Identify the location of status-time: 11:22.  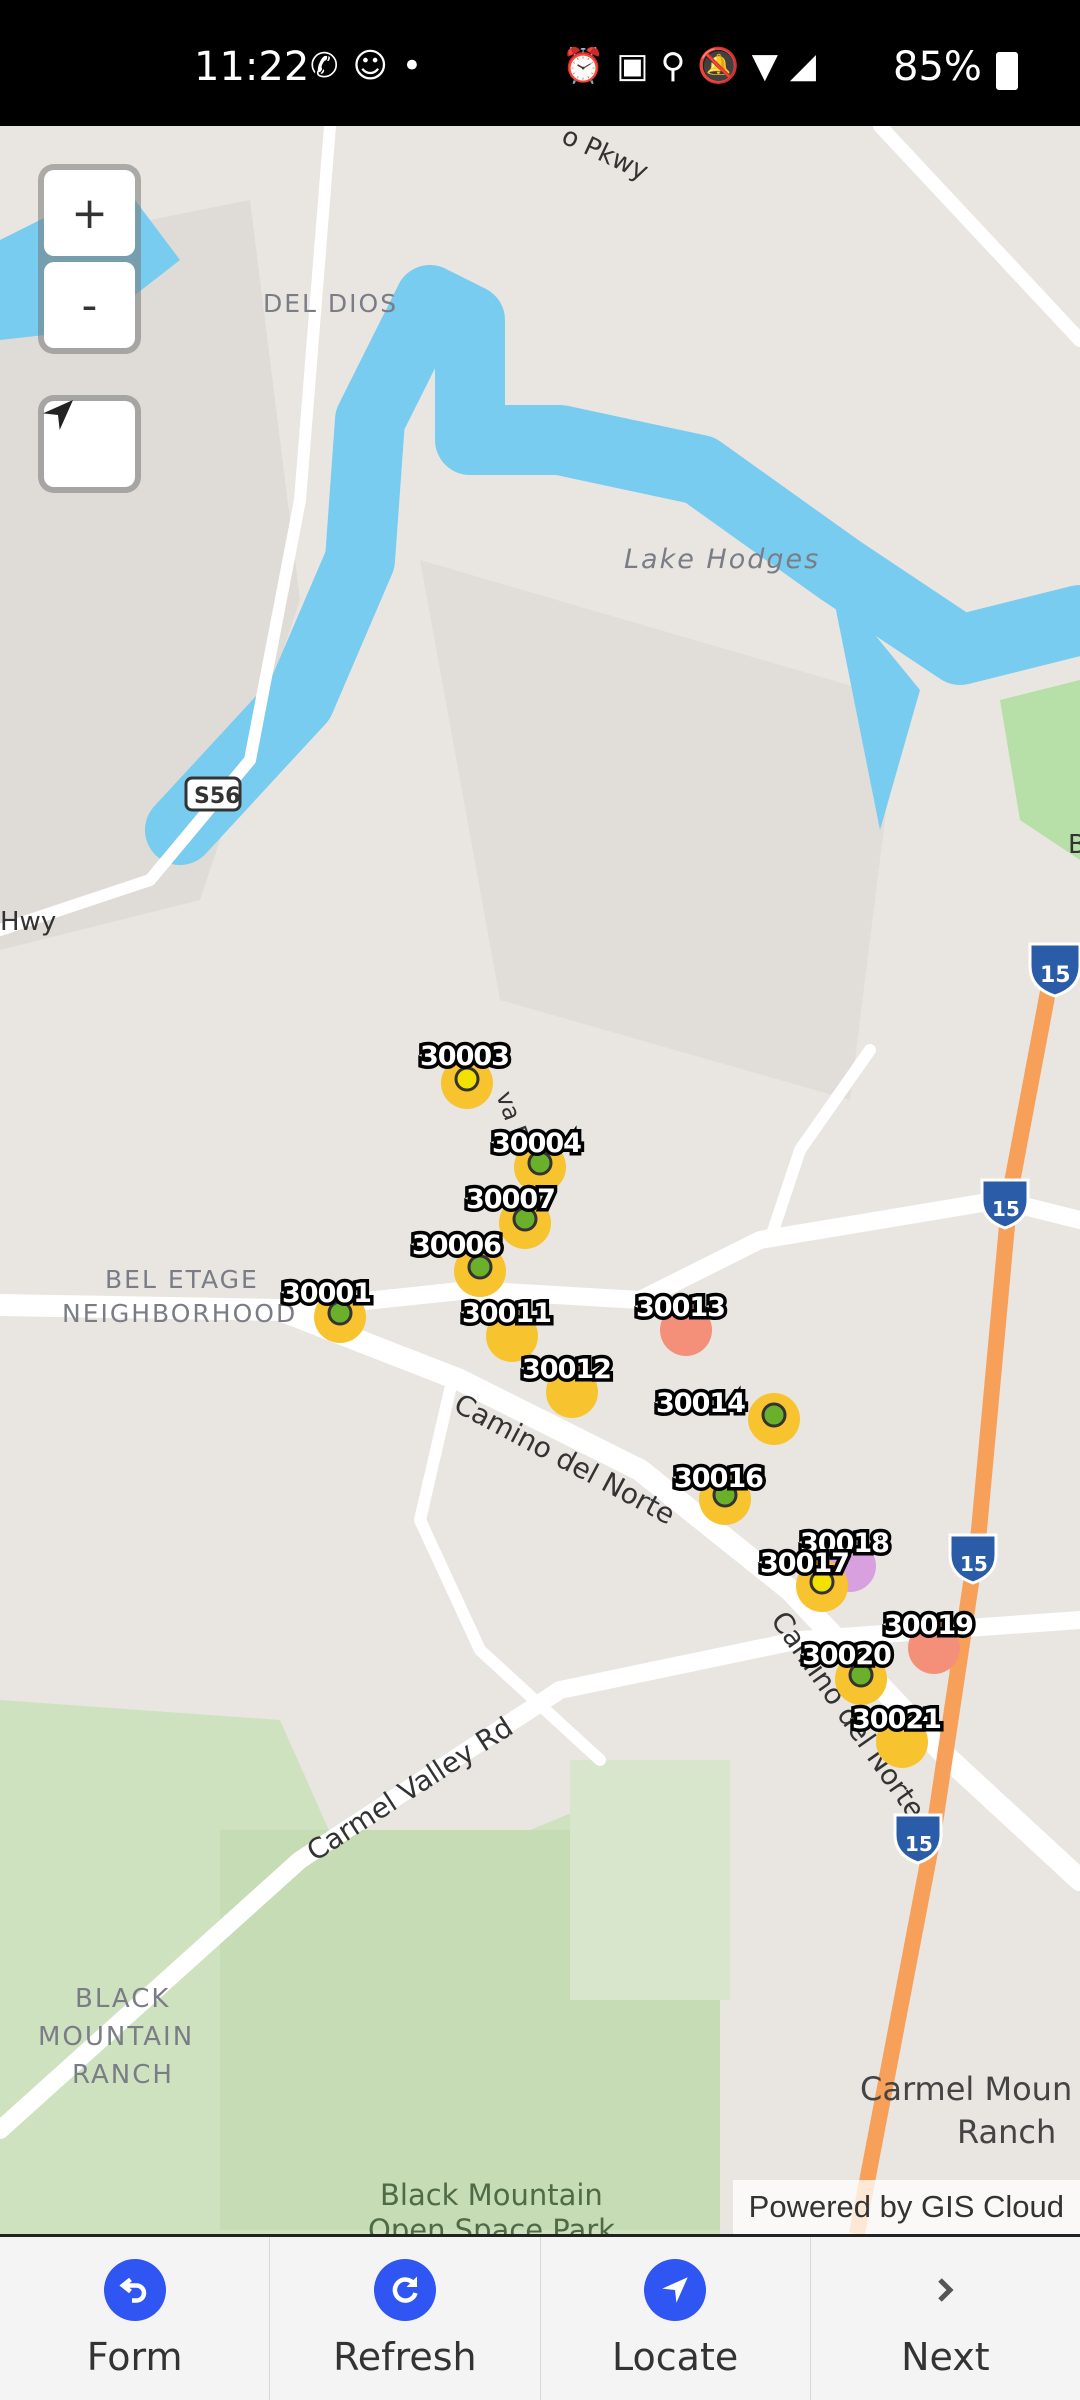
(252, 67).